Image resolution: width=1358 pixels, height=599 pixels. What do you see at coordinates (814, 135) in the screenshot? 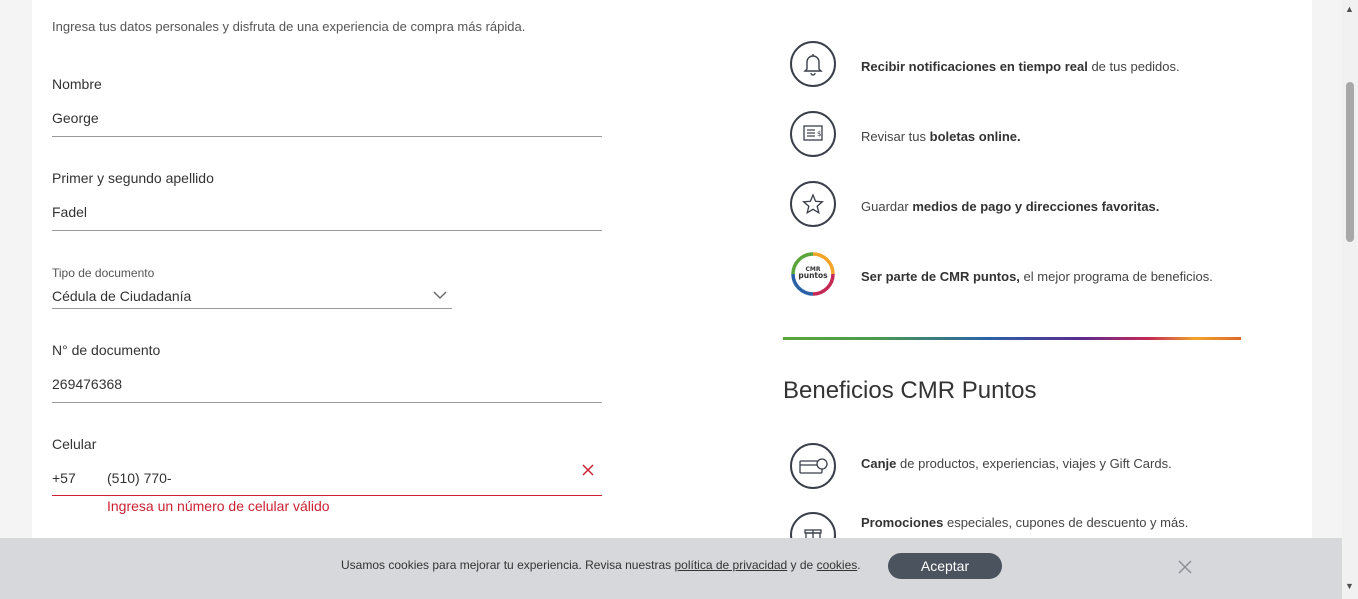
I see `receipt-icon: $` at bounding box center [814, 135].